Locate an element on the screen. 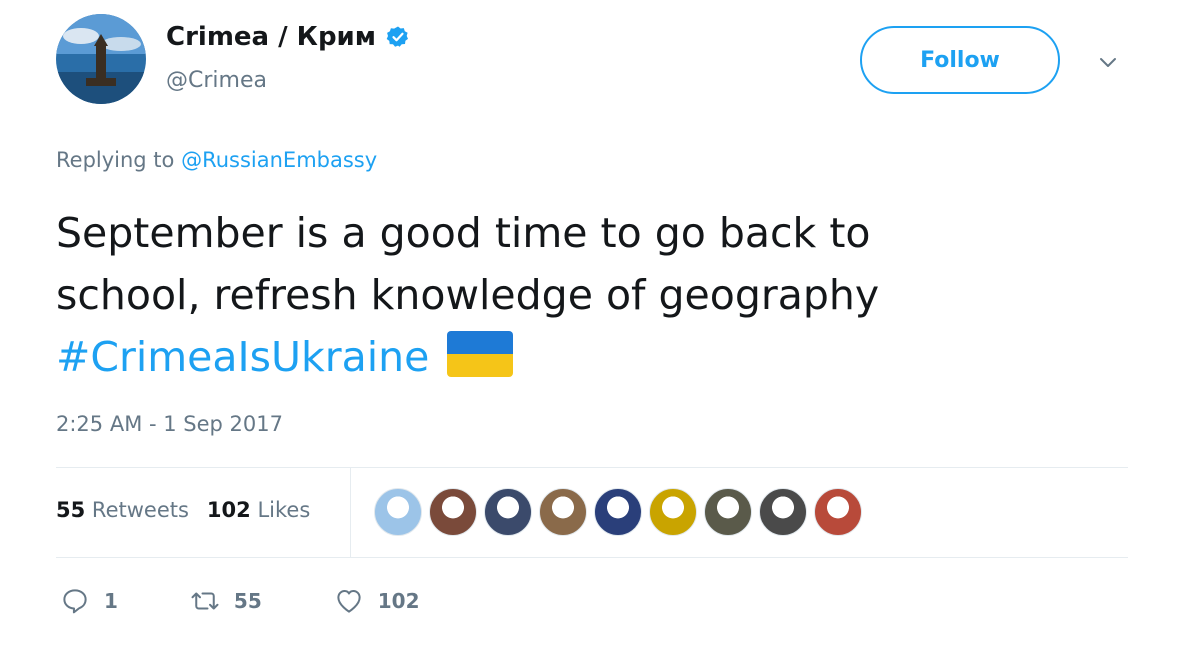 This screenshot has height=663, width=1200. like-button: 102 is located at coordinates (377, 601).